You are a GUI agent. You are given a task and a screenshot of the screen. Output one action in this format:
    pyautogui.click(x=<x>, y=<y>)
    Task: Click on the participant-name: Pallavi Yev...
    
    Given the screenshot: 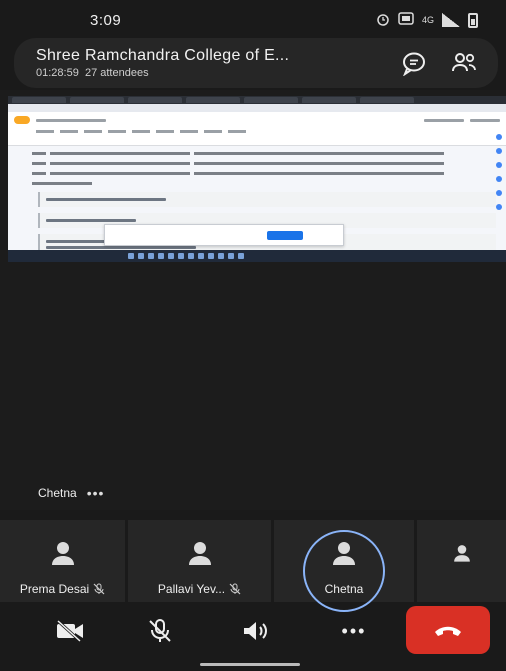 What is the action you would take?
    pyautogui.click(x=199, y=589)
    